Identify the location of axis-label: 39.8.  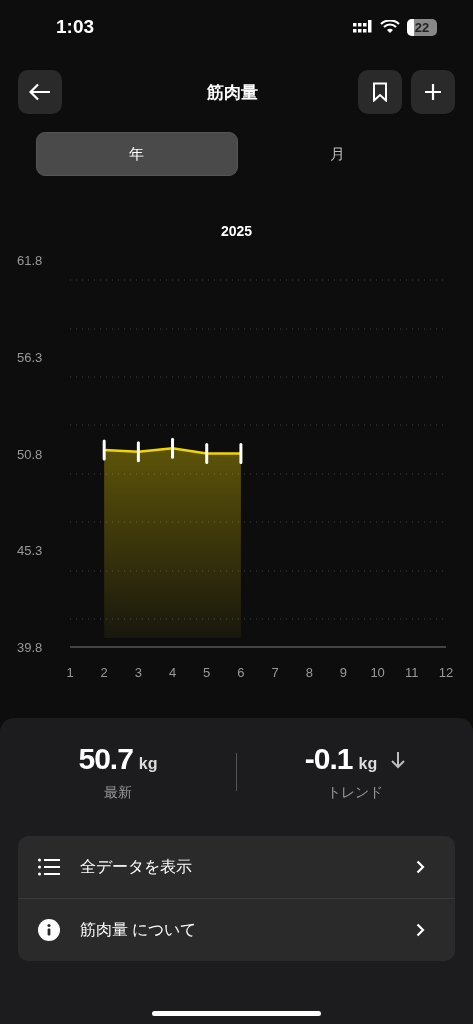
(30, 647).